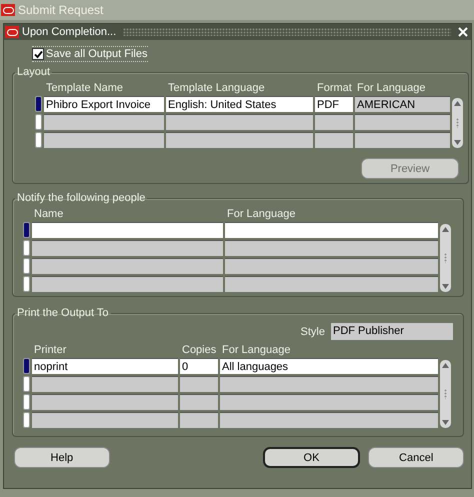  What do you see at coordinates (311, 457) in the screenshot?
I see `dialog-button: OK` at bounding box center [311, 457].